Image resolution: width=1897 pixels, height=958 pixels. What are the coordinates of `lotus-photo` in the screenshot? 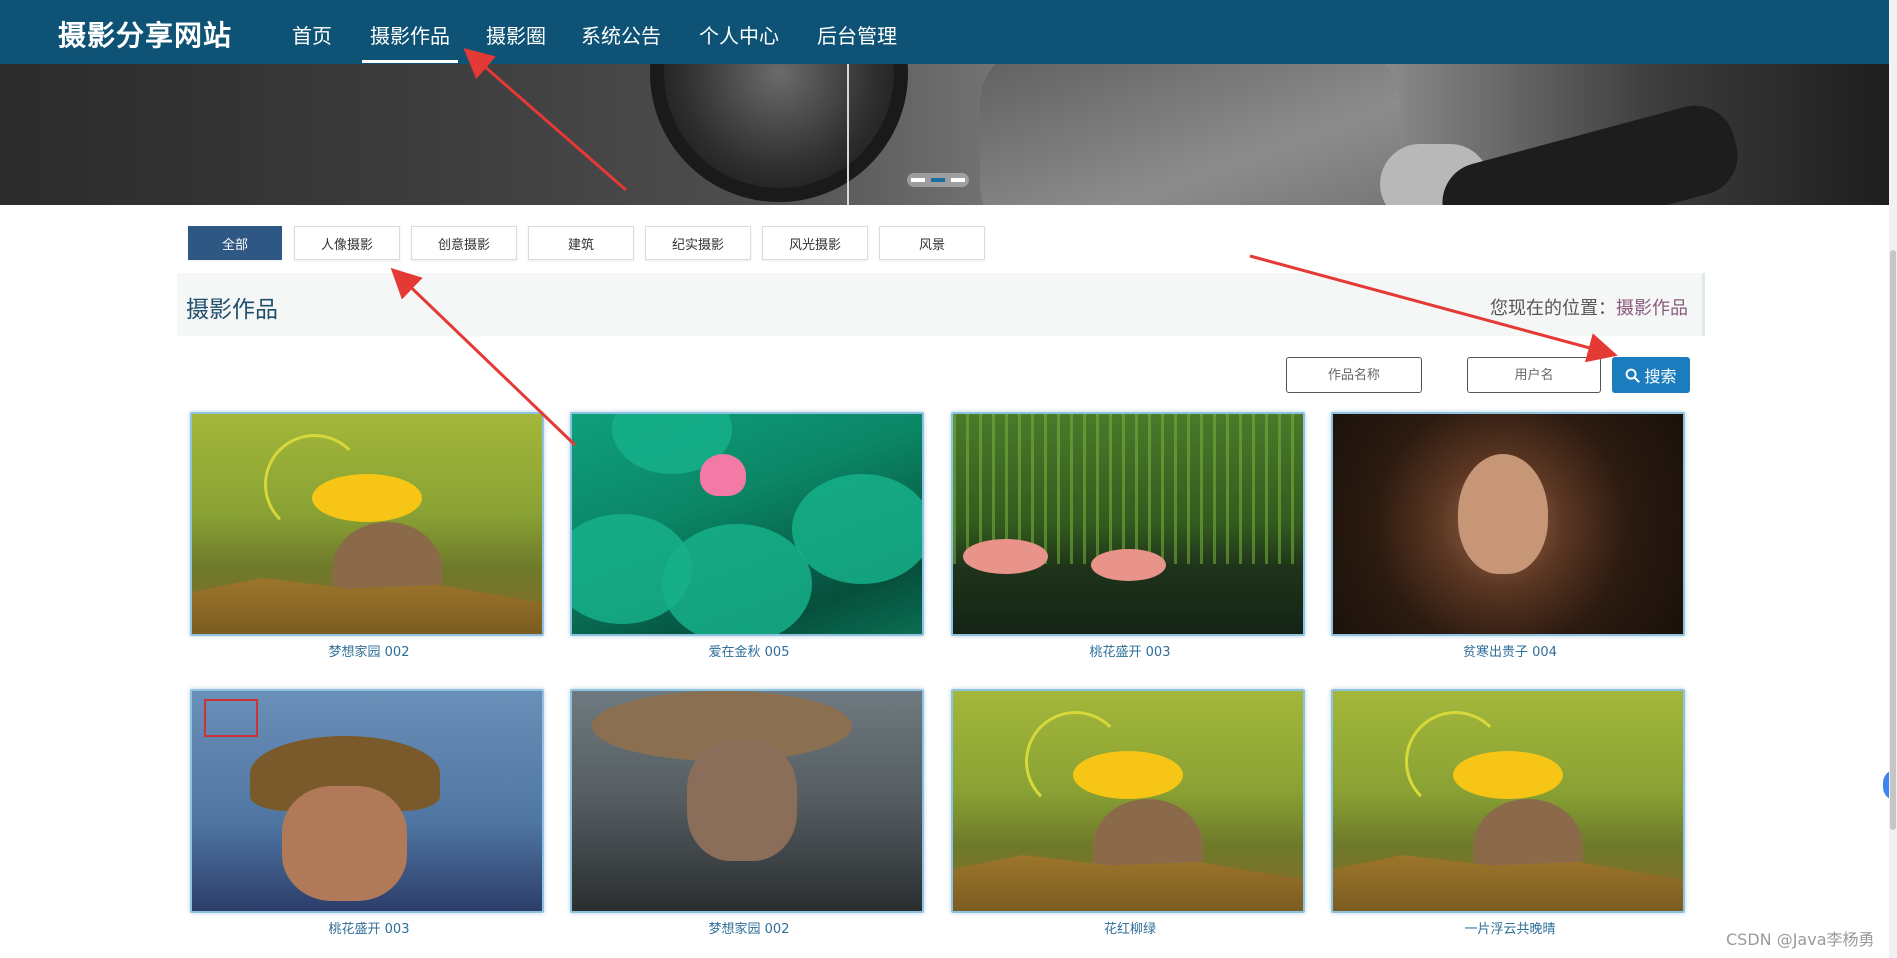 It's located at (747, 524).